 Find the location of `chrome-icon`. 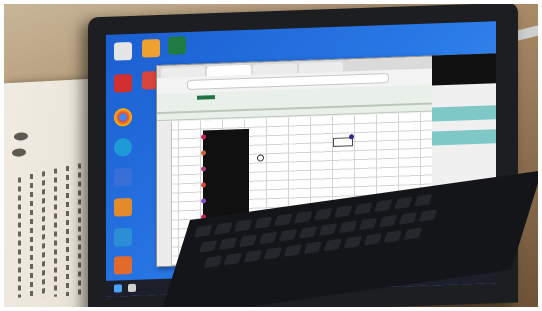

chrome-icon is located at coordinates (123, 117).